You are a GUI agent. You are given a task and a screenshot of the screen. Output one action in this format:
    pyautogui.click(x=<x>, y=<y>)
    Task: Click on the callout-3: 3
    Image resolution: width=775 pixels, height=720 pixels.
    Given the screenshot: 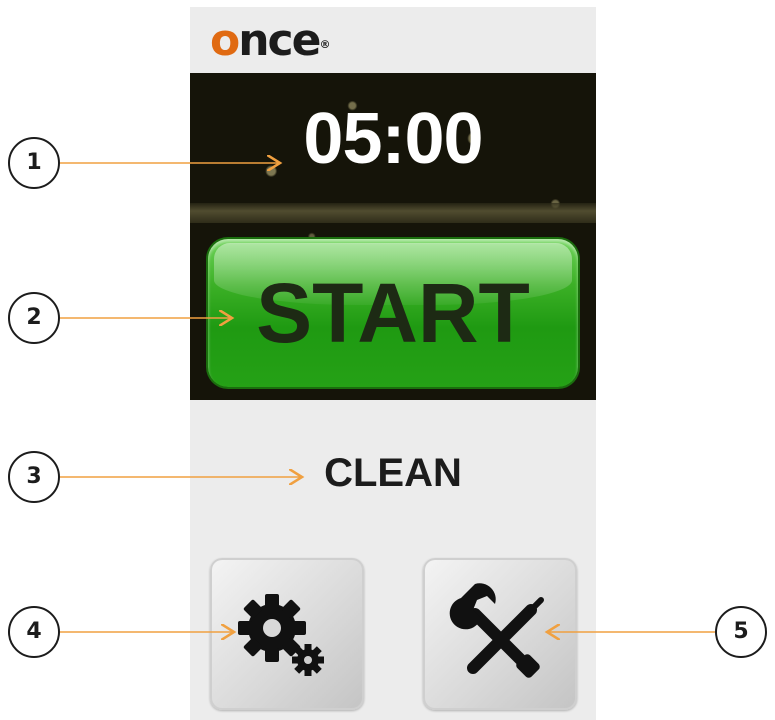 What is the action you would take?
    pyautogui.click(x=34, y=477)
    